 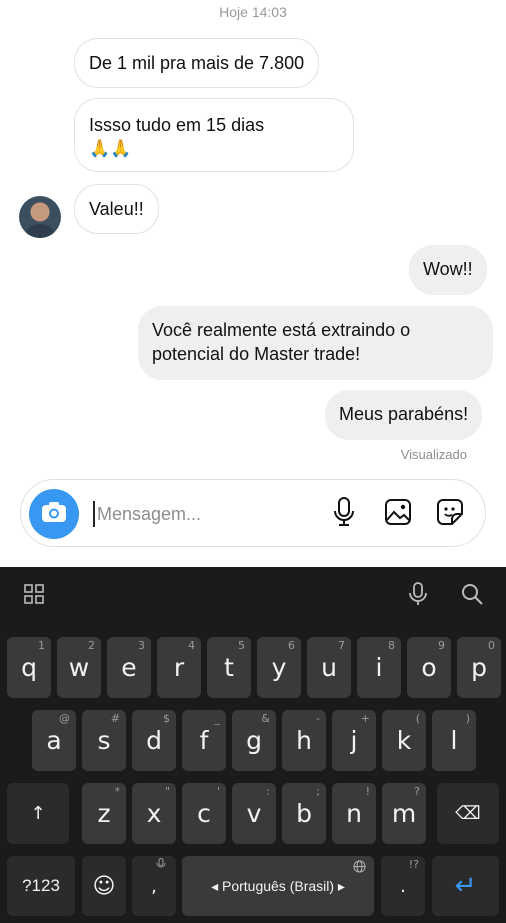 I want to click on key-a: @ a, so click(x=54, y=740).